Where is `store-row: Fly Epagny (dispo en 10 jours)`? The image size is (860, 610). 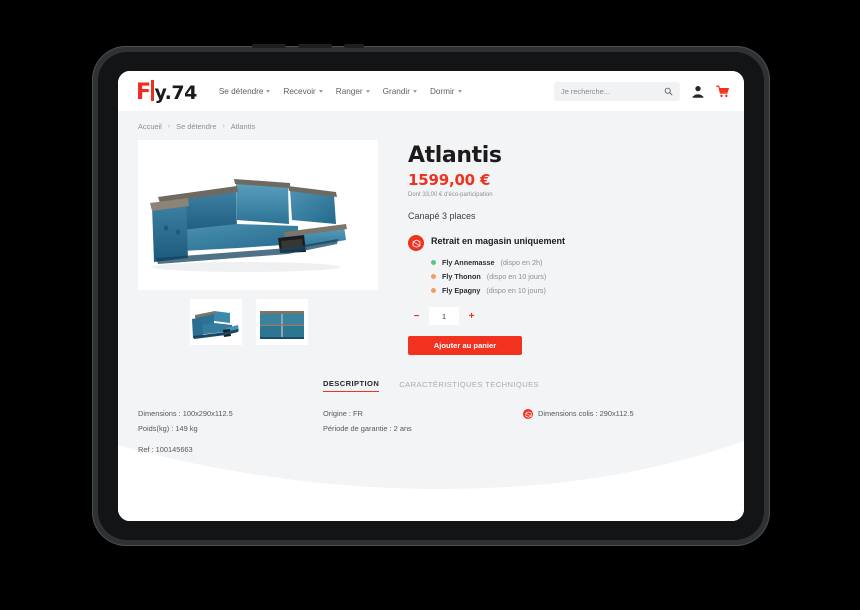
store-row: Fly Epagny (dispo en 10 jours) is located at coordinates (577, 290).